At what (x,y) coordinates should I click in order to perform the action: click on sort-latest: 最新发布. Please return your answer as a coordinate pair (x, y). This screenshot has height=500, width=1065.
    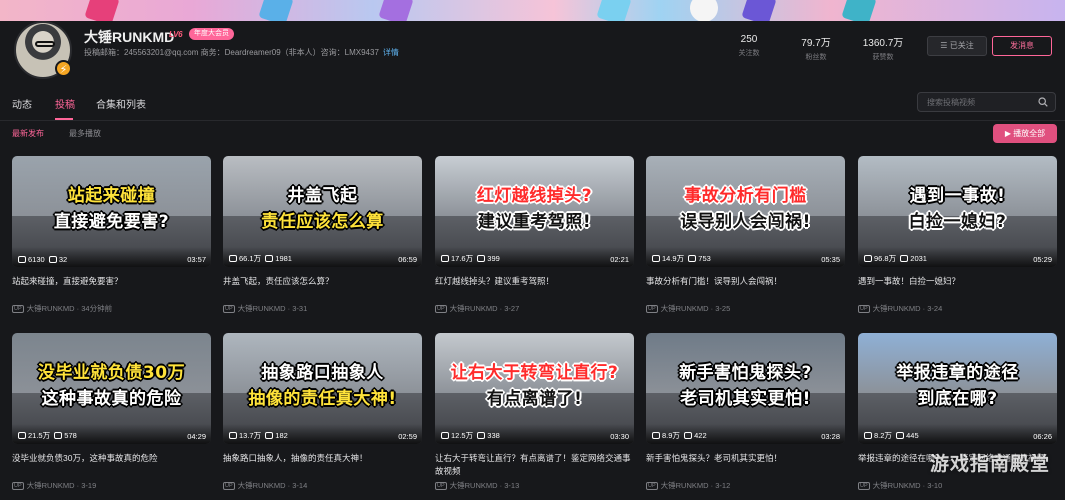
    Looking at the image, I should click on (28, 133).